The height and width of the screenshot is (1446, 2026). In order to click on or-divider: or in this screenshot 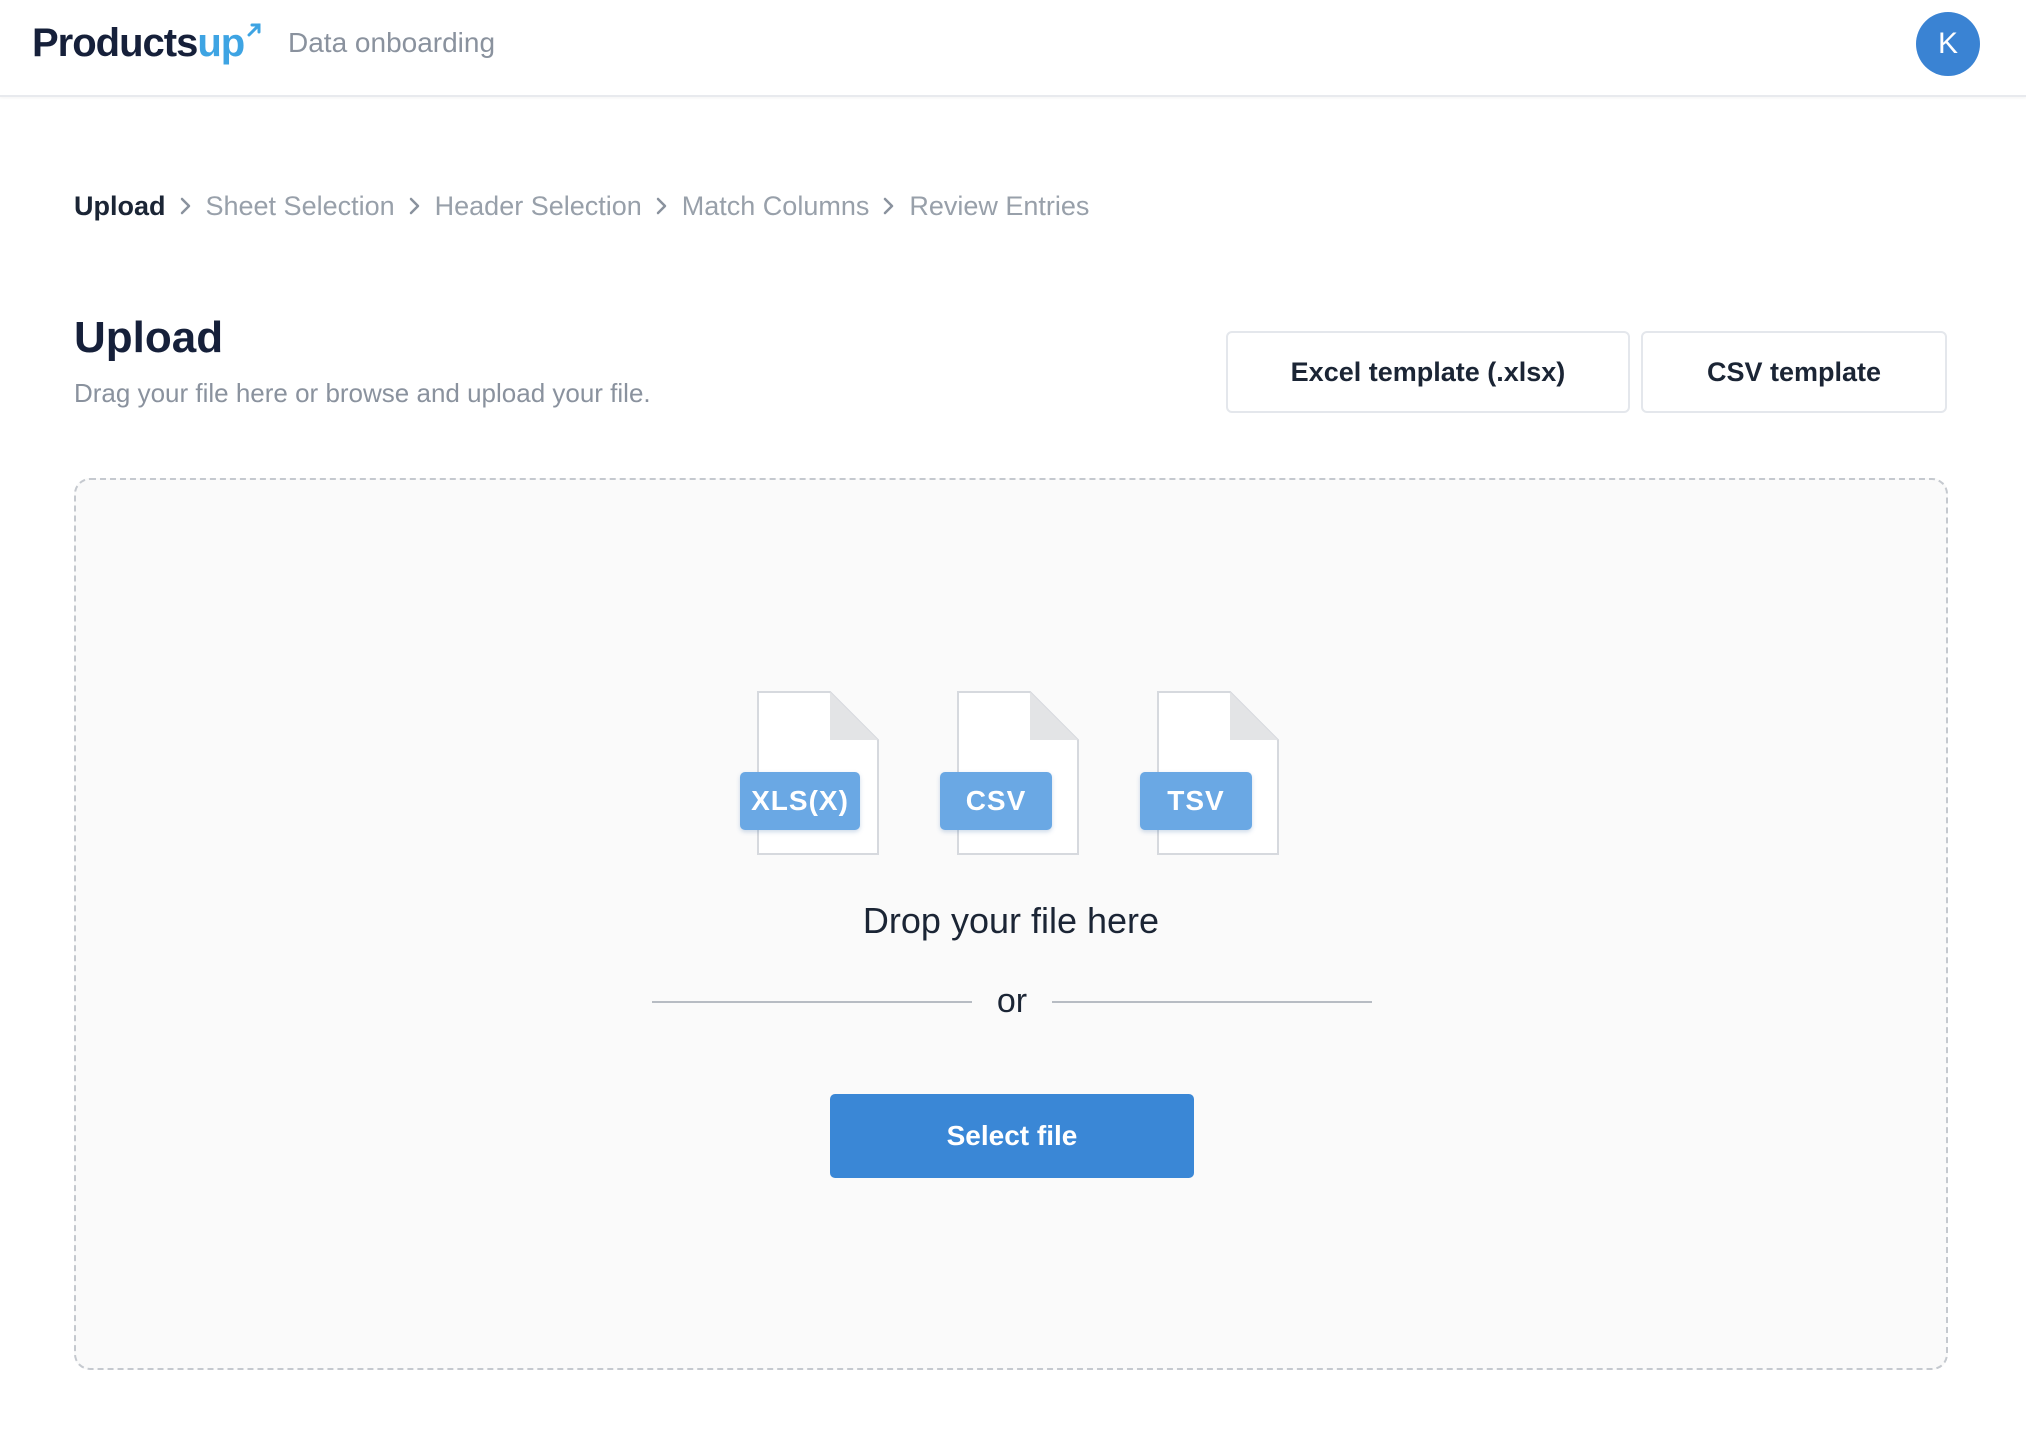, I will do `click(1012, 1001)`.